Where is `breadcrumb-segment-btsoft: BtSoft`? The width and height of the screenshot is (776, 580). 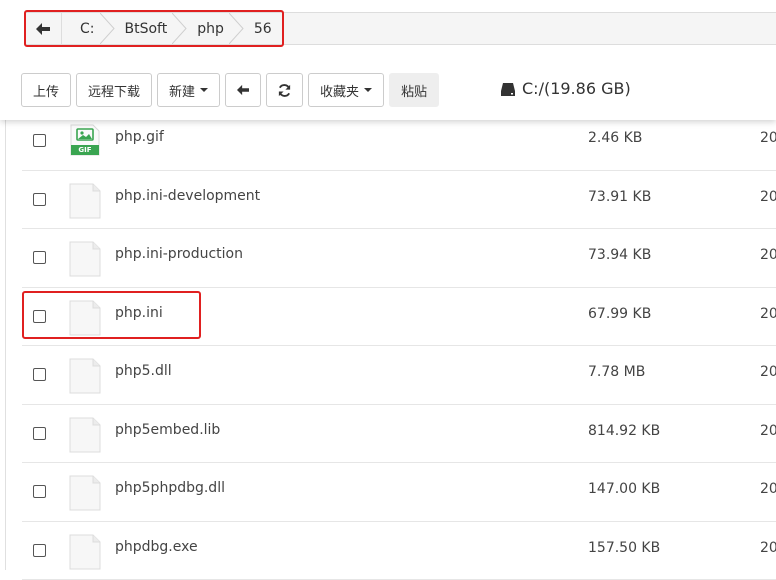 breadcrumb-segment-btsoft: BtSoft is located at coordinates (143, 28).